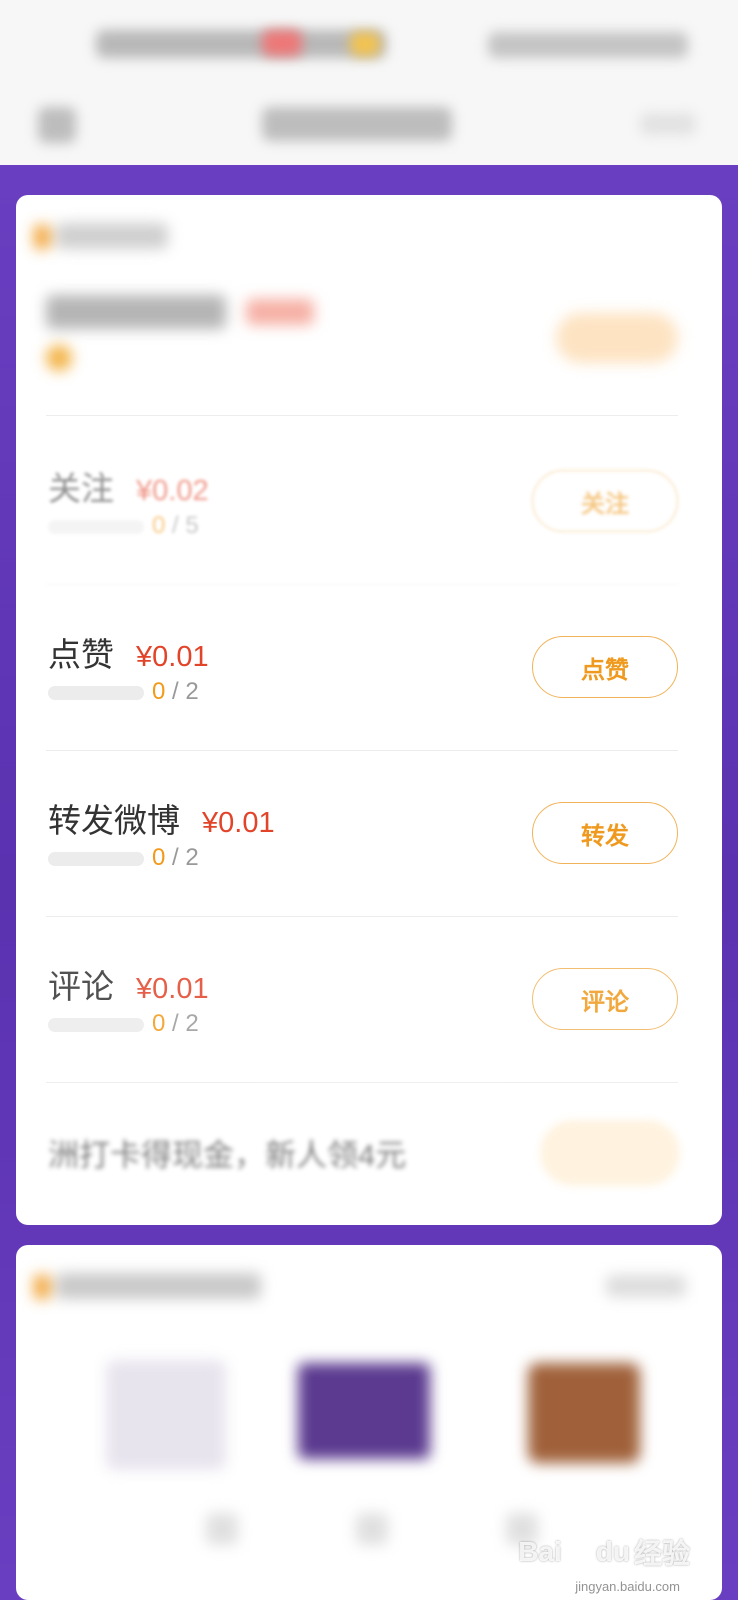  Describe the element at coordinates (362, 833) in the screenshot. I see `task-row-repost: 转发微博 ¥0.01 0 / 2 转发` at that location.